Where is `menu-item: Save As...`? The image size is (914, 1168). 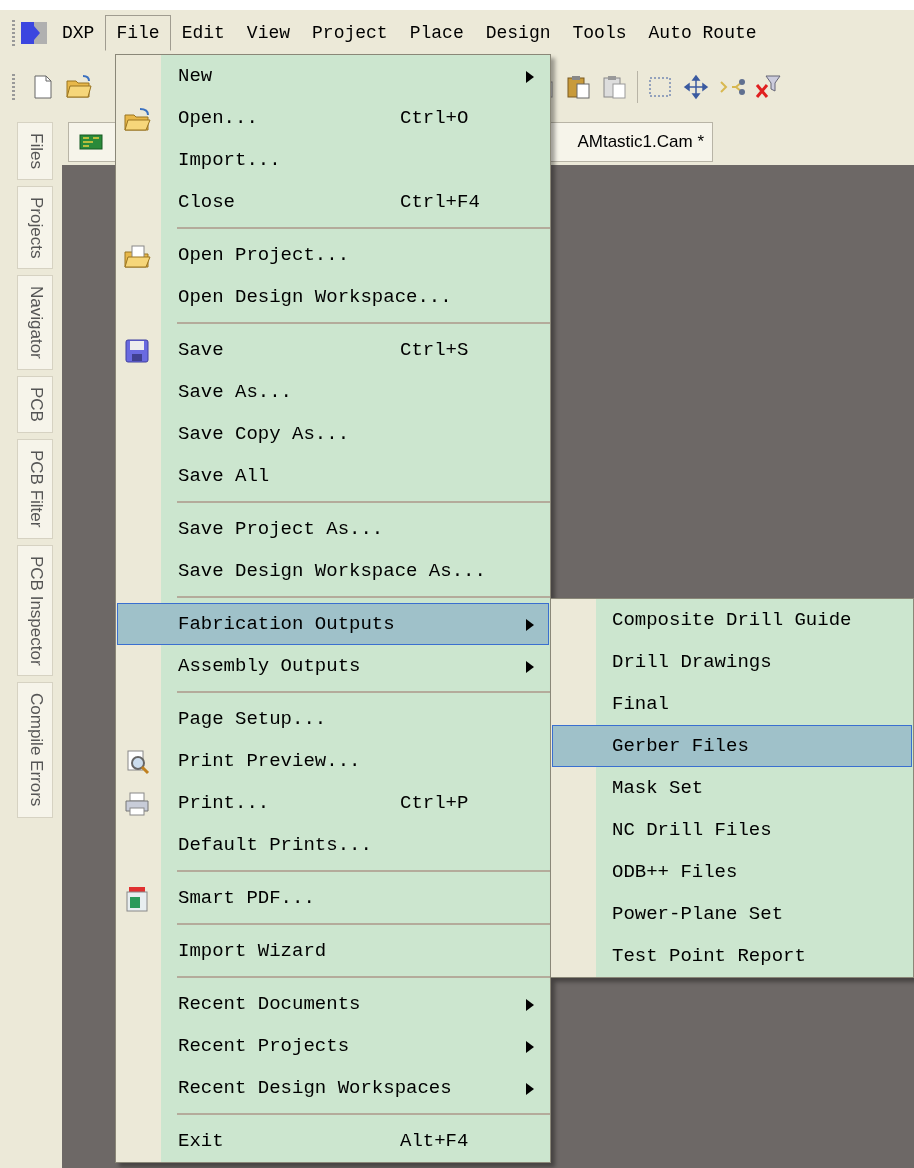
menu-item: Save As... is located at coordinates (333, 392).